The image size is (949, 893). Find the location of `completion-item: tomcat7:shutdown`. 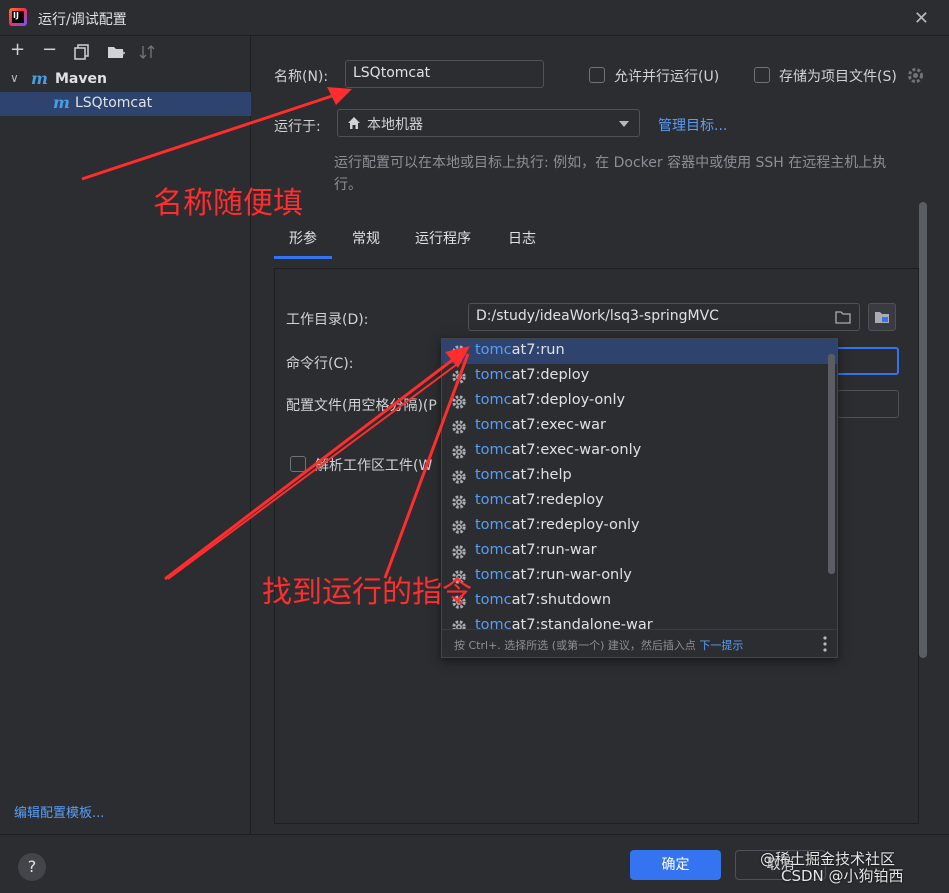

completion-item: tomcat7:shutdown is located at coordinates (639, 601).